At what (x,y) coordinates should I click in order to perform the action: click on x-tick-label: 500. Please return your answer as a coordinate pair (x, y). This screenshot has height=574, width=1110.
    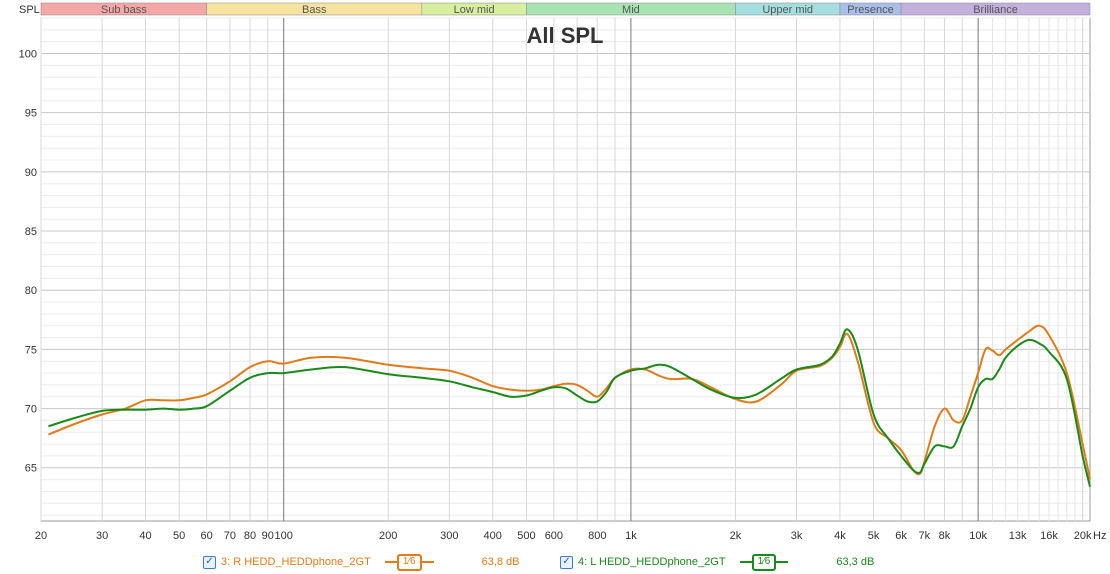
    Looking at the image, I should click on (526, 536).